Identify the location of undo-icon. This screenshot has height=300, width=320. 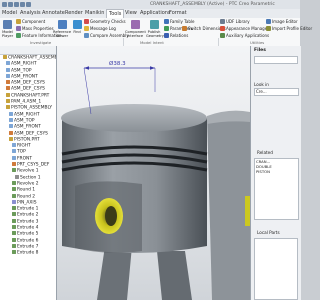
(22, 4).